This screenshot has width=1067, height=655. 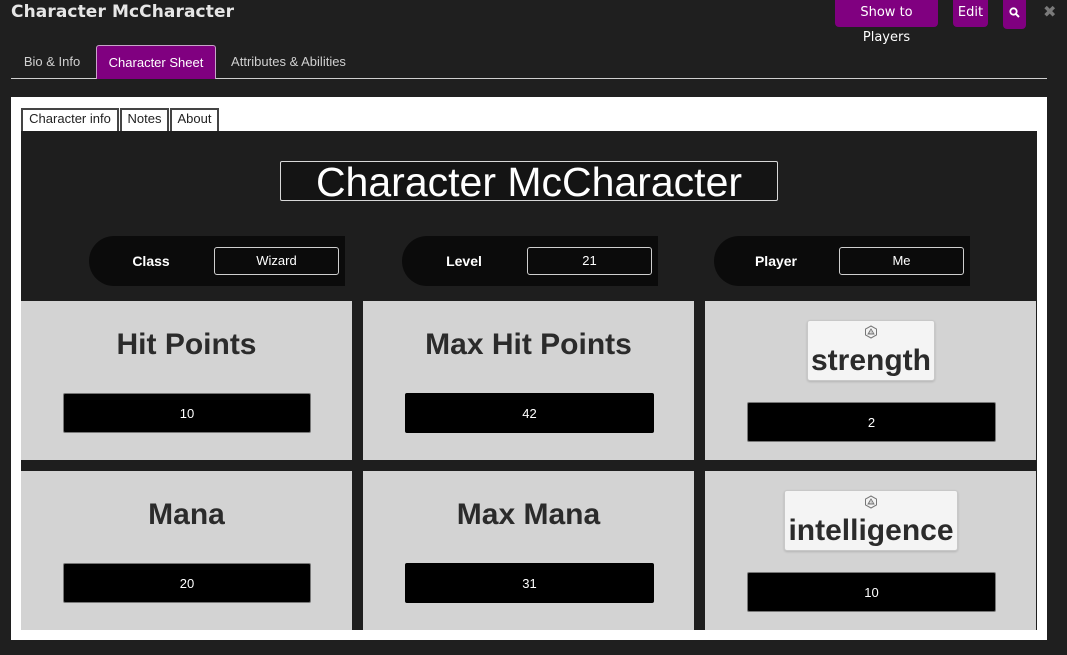 I want to click on player-field-group: Player Me, so click(x=842, y=261).